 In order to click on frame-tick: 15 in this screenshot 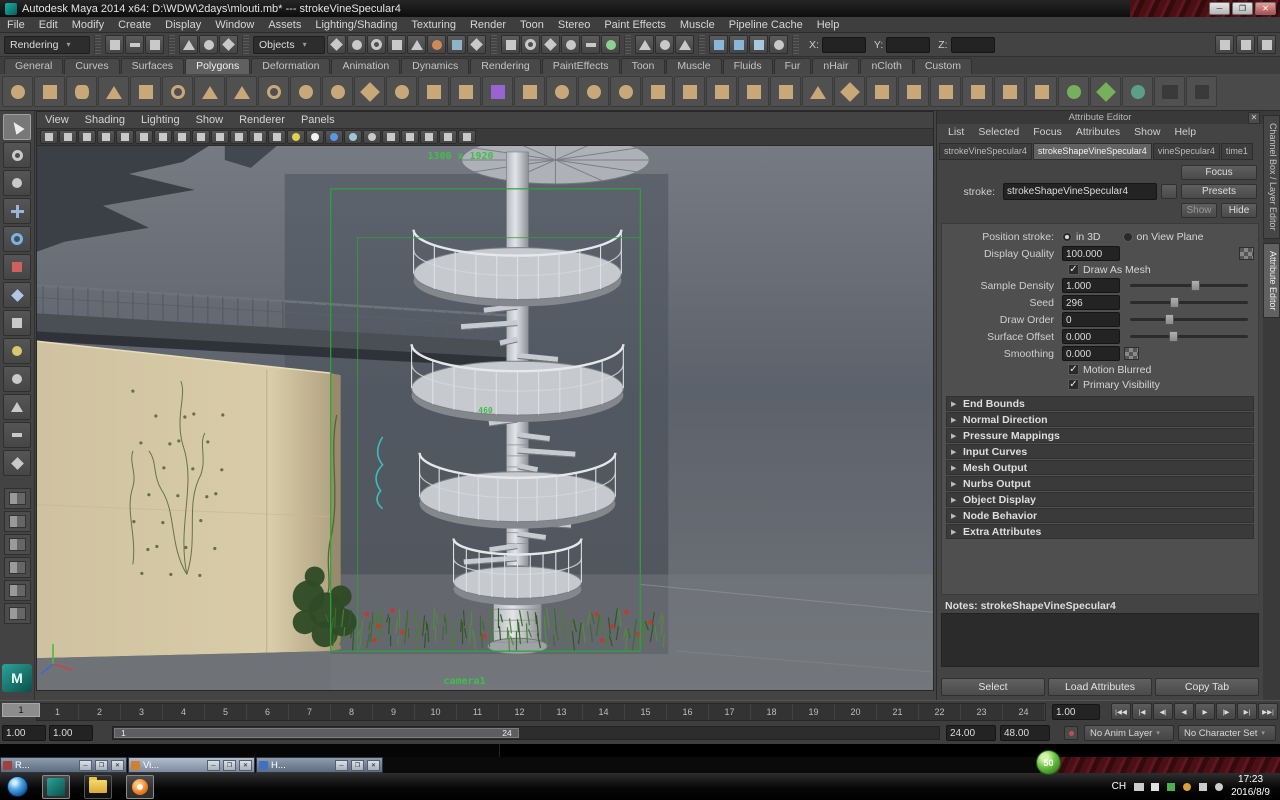, I will do `click(646, 712)`.